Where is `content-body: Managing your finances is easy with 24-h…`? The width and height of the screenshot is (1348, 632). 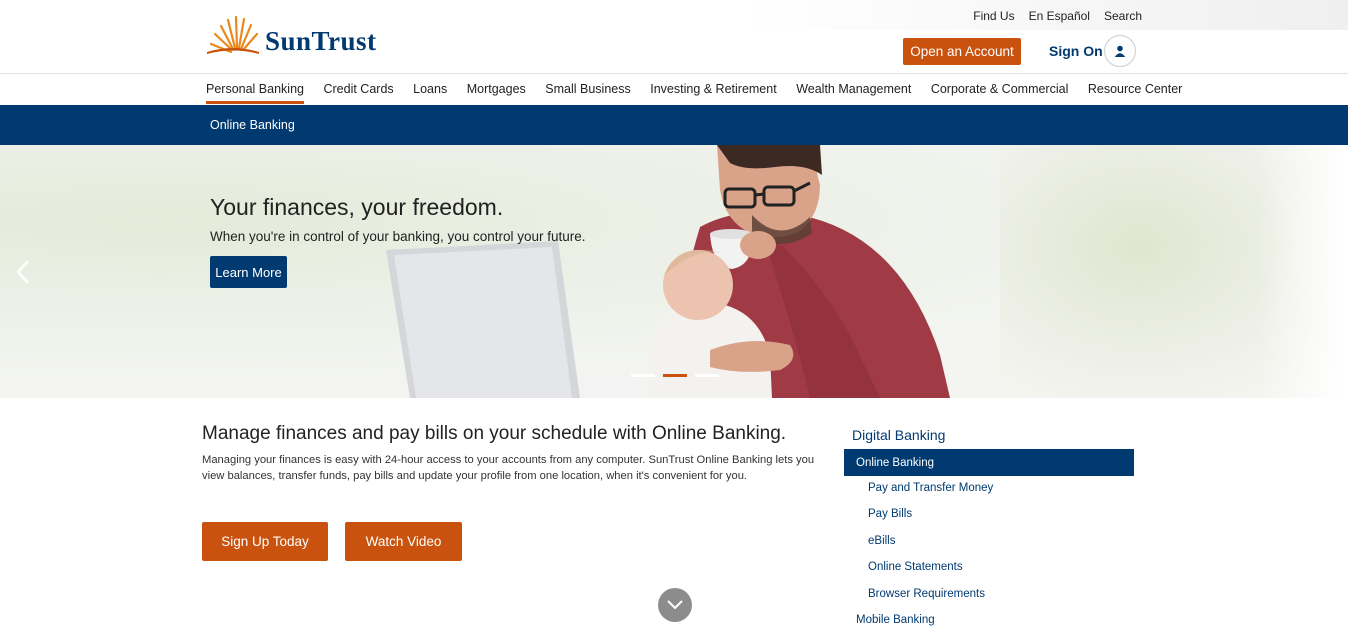 content-body: Managing your finances is easy with 24-h… is located at coordinates (508, 468).